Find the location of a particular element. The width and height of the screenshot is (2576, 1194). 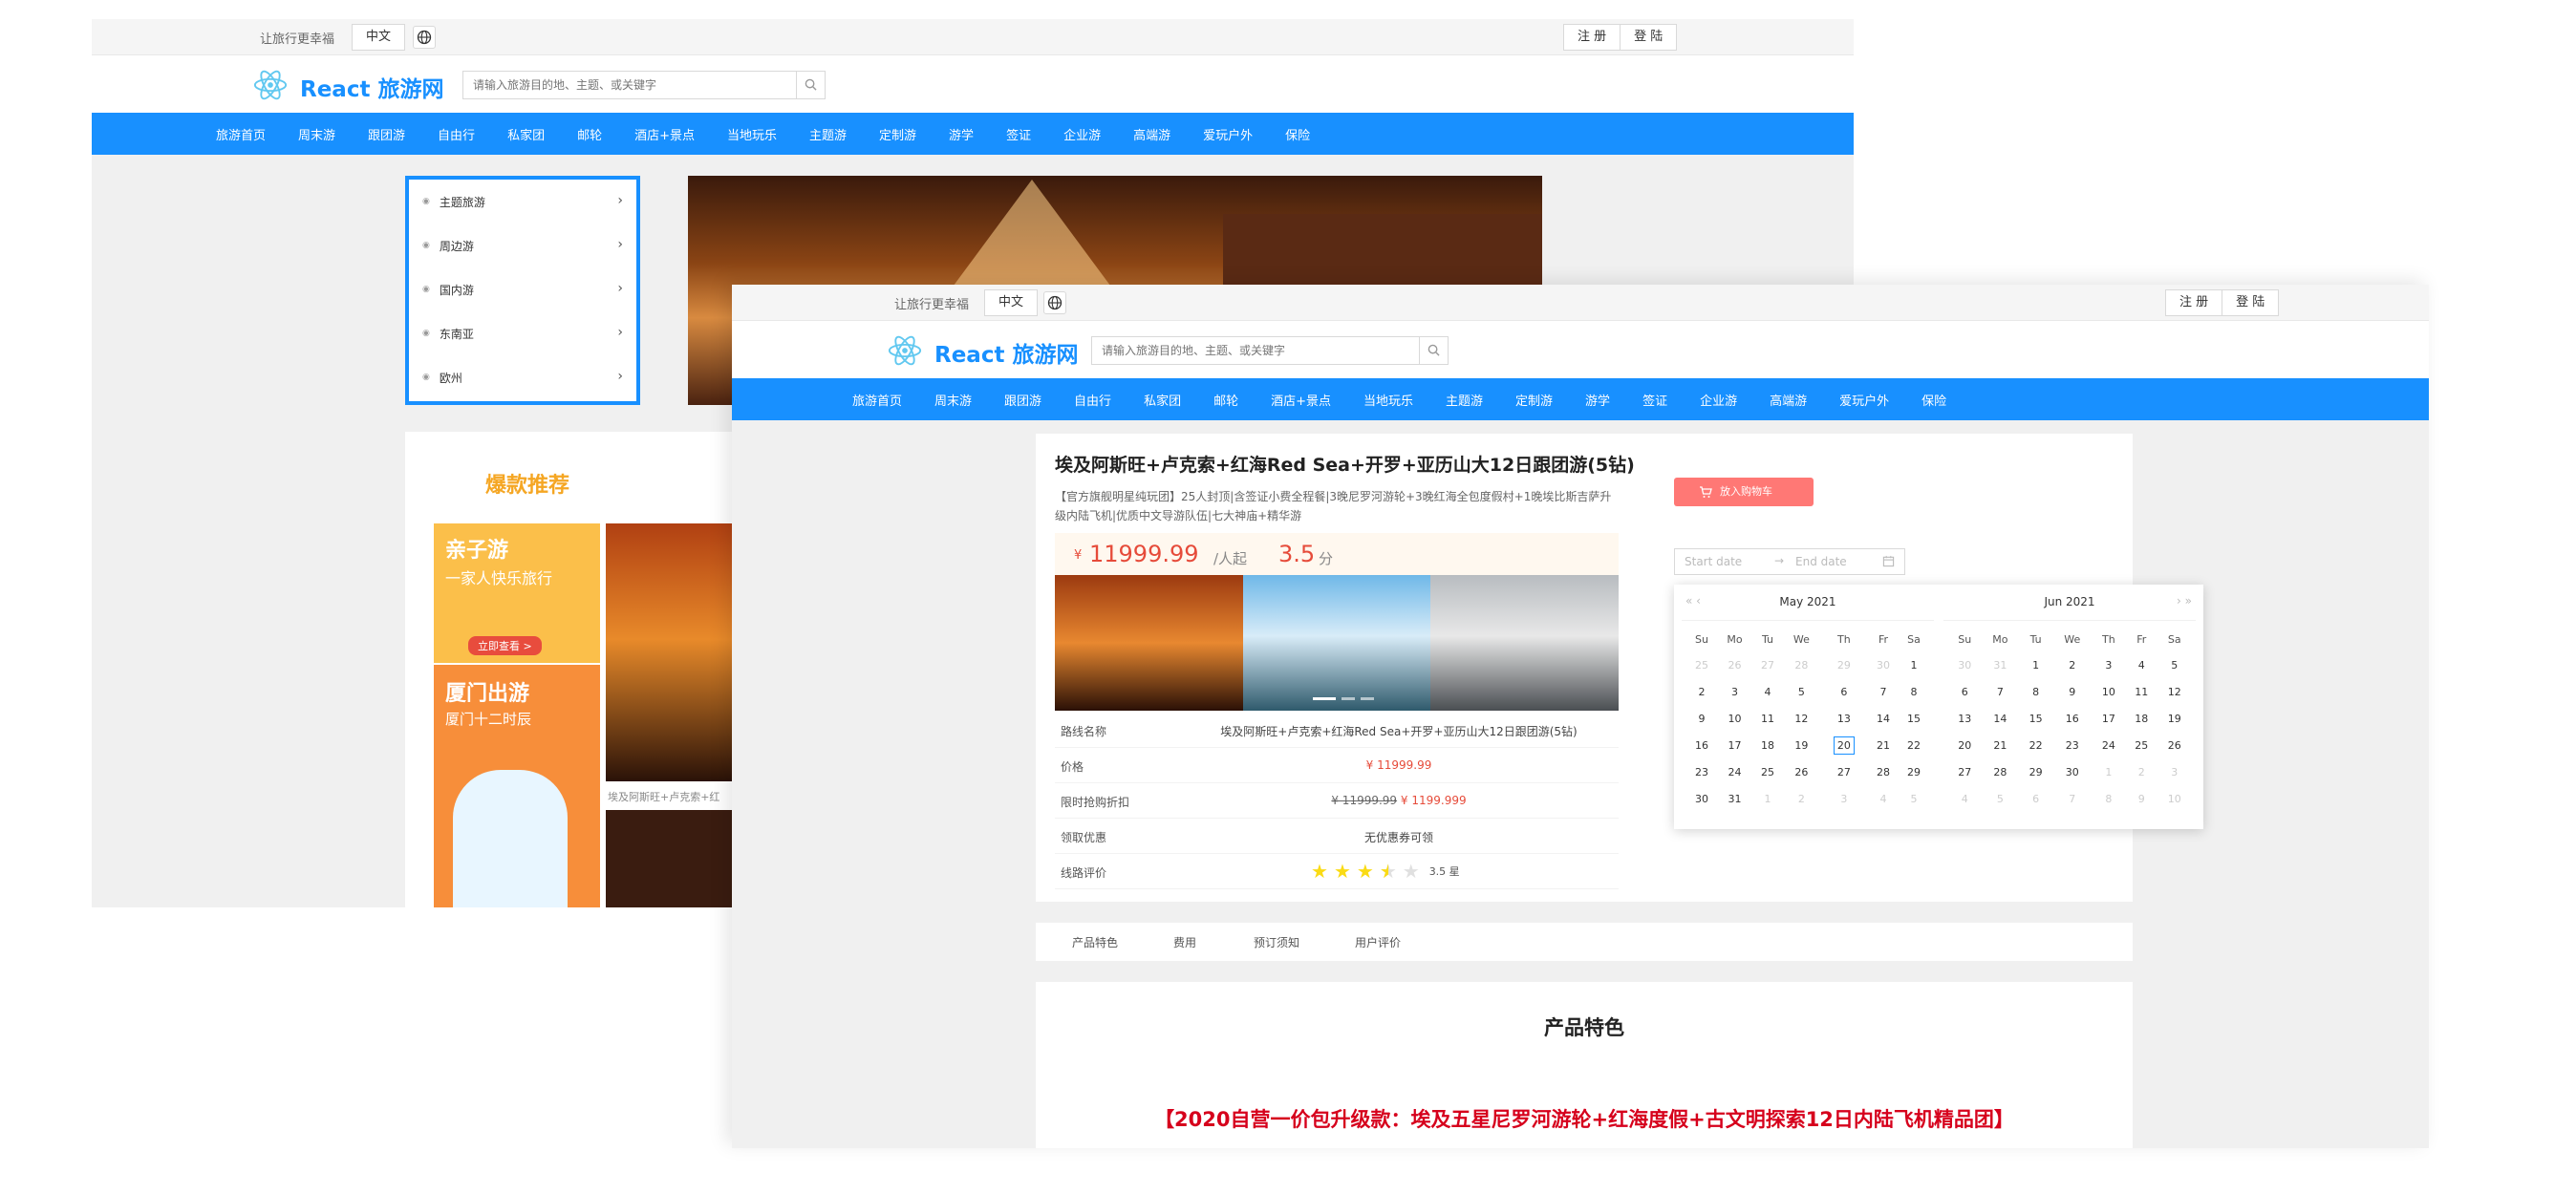

calendar-day: 9 is located at coordinates (2141, 798).